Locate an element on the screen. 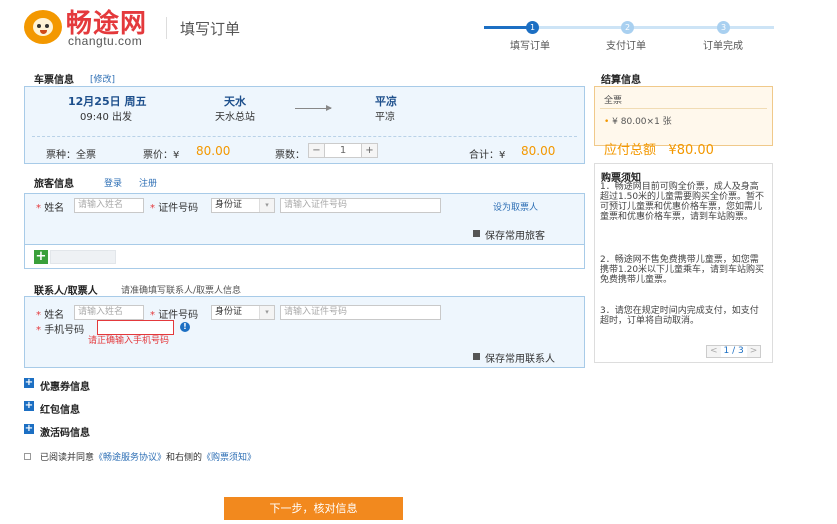 Image resolution: width=837 pixels, height=524 pixels. pager-indicator: 1 / 3 is located at coordinates (733, 351).